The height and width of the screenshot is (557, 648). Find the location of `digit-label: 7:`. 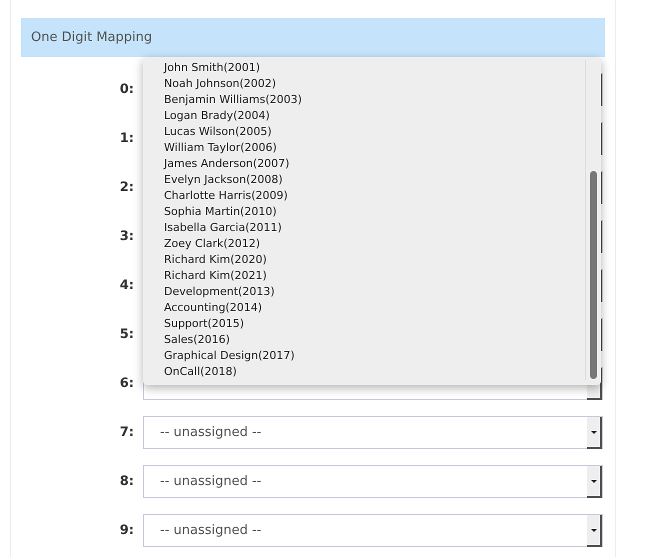

digit-label: 7: is located at coordinates (127, 432).